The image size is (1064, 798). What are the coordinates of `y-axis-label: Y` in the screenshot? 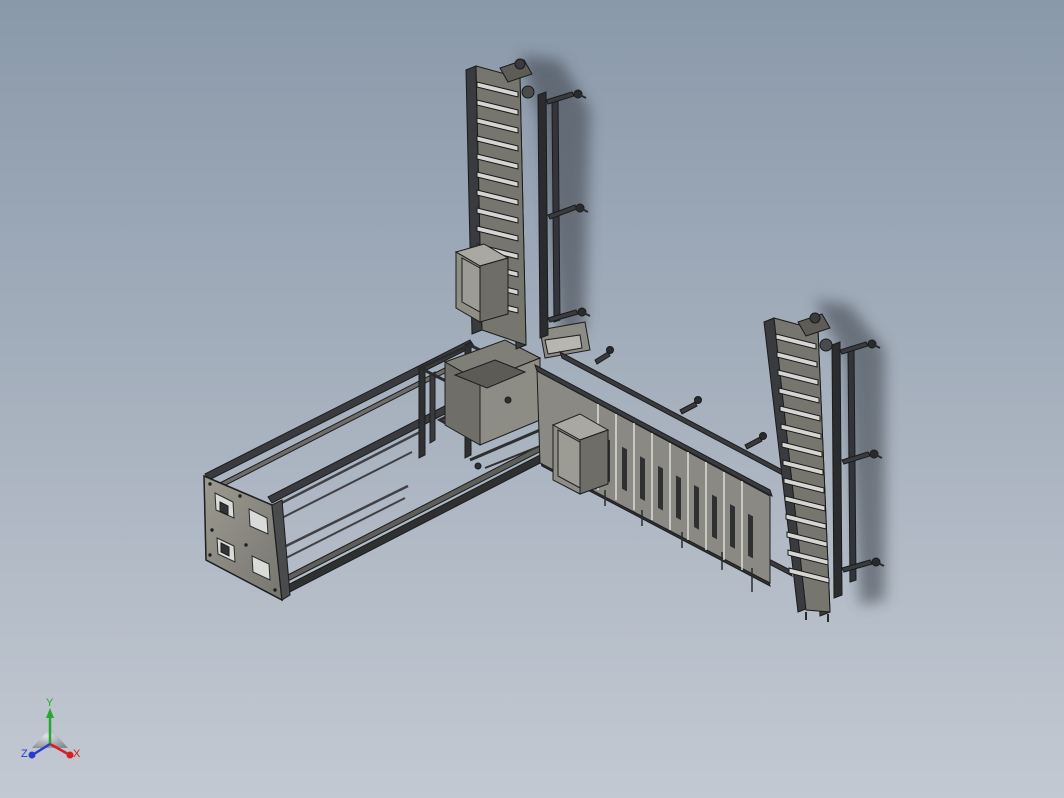 It's located at (50, 703).